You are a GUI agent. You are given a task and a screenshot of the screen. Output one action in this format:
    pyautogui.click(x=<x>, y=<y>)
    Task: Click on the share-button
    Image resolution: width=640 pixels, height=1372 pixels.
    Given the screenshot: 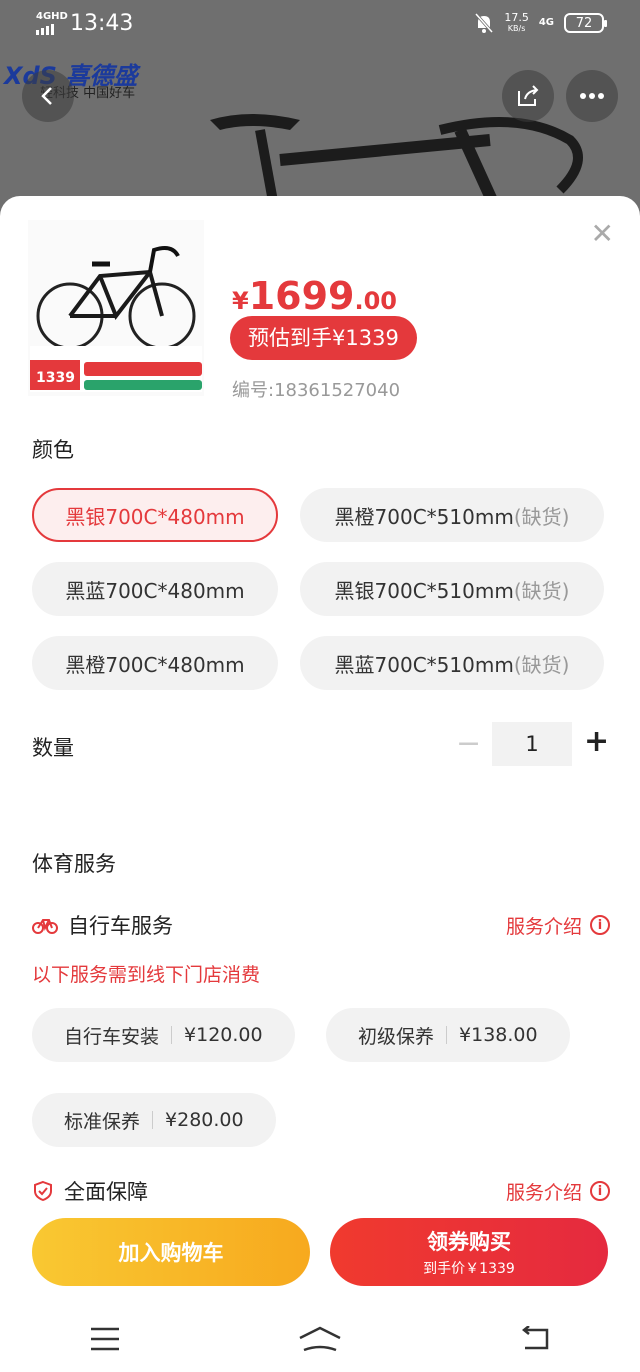 What is the action you would take?
    pyautogui.click(x=528, y=96)
    